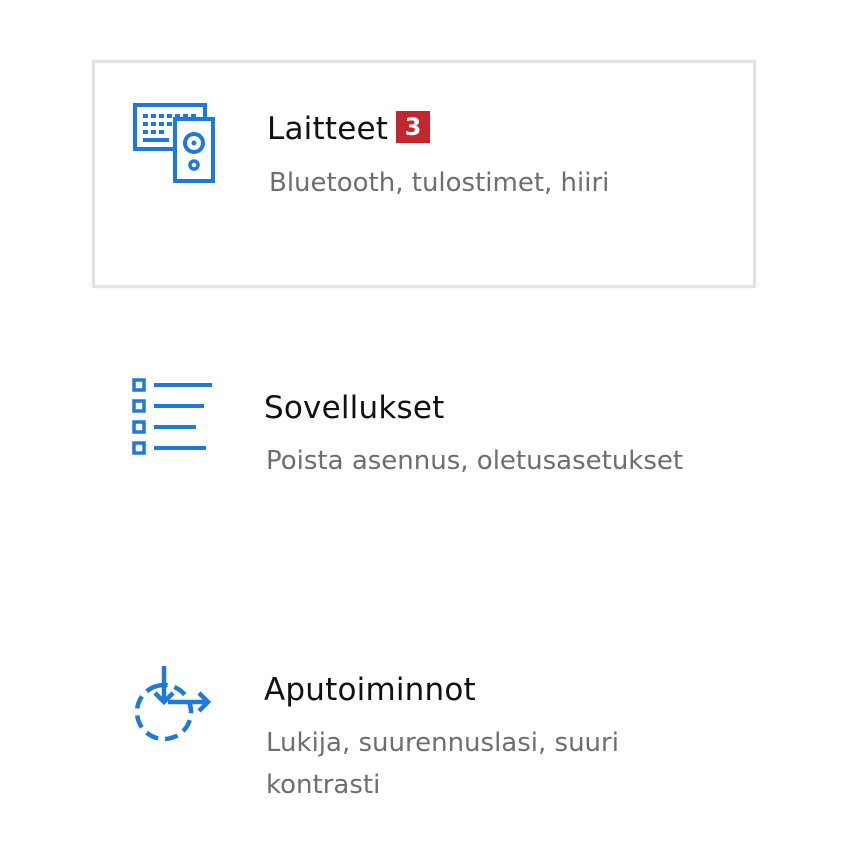 This screenshot has width=846, height=862. I want to click on step-badge: 3, so click(413, 127).